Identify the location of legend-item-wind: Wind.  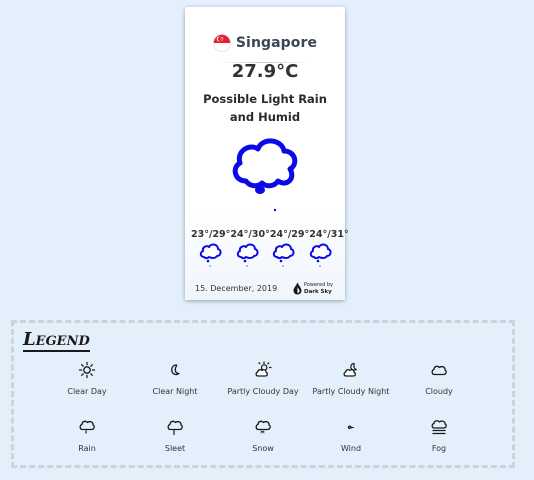
(351, 435).